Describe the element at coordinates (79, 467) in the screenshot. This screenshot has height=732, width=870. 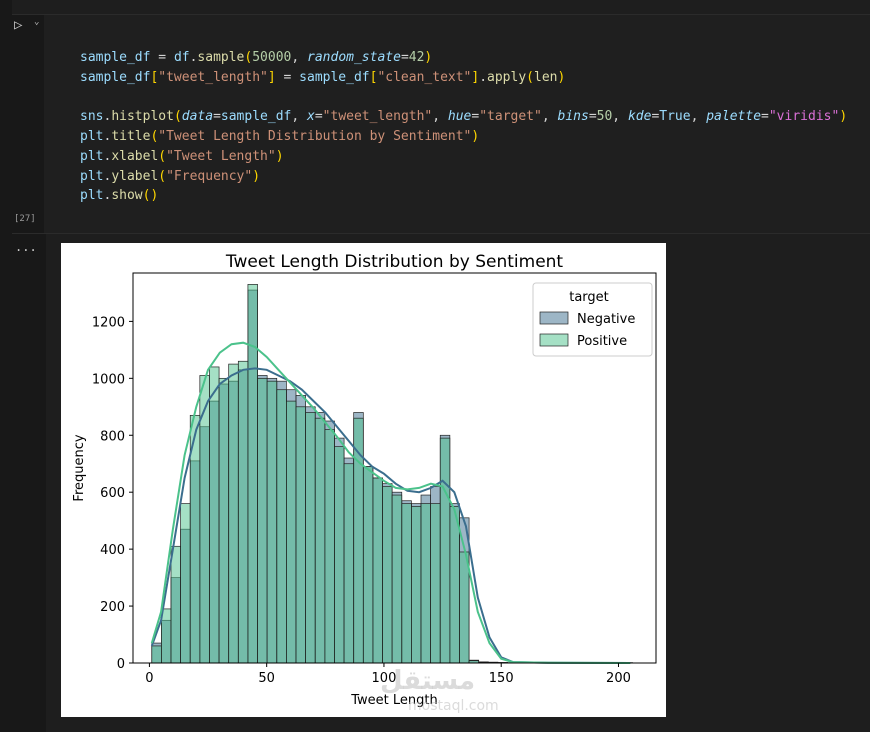
I see `y-axis-label: Frequency` at that location.